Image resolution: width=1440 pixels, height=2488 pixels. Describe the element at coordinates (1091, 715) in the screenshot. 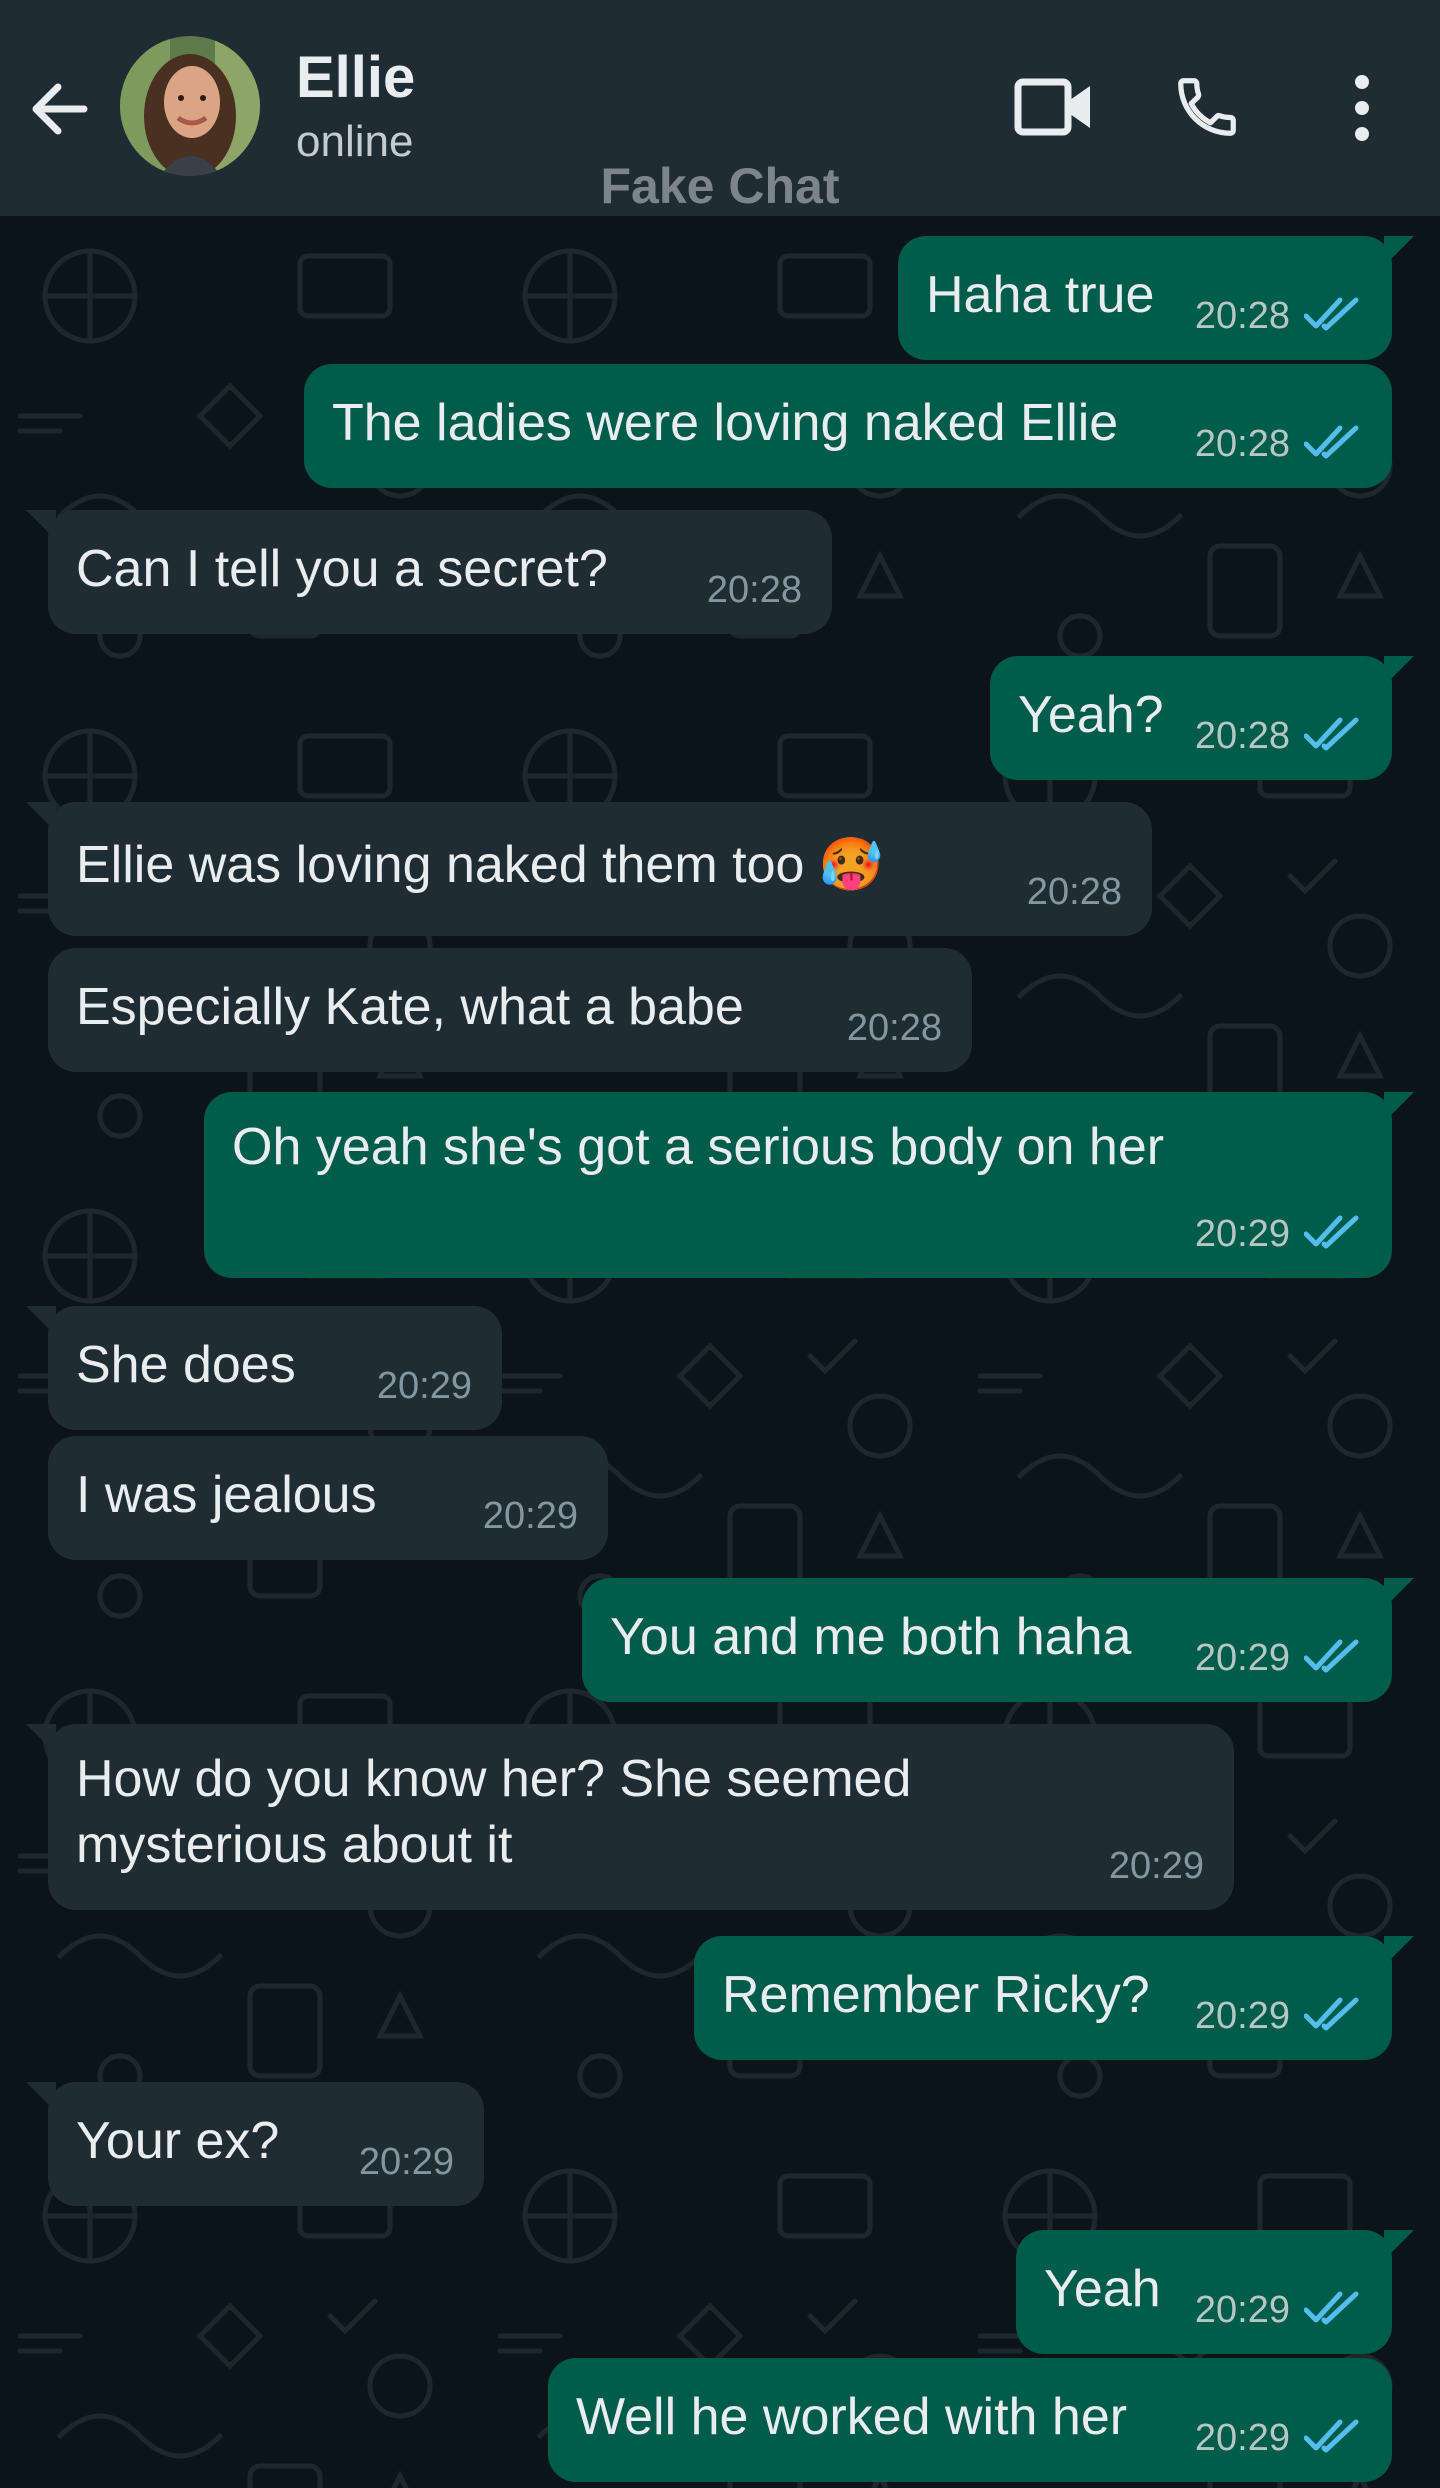

I see `message-text: Yeah?` at that location.